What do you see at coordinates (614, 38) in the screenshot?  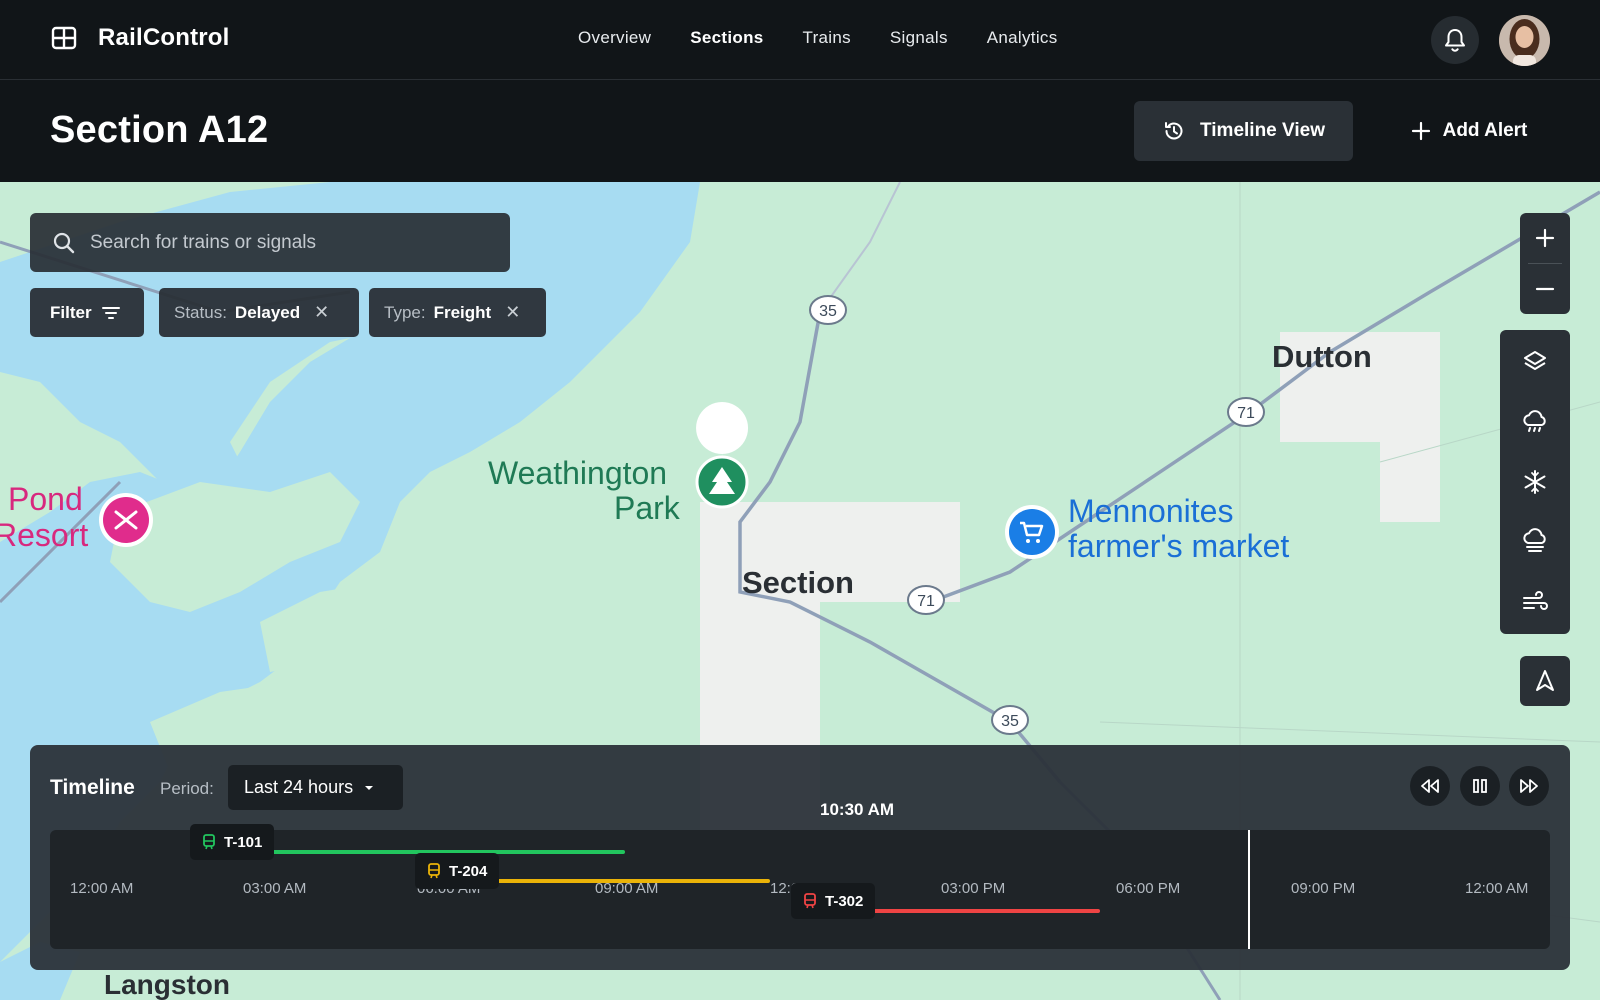 I see `nav-overview: Overview` at bounding box center [614, 38].